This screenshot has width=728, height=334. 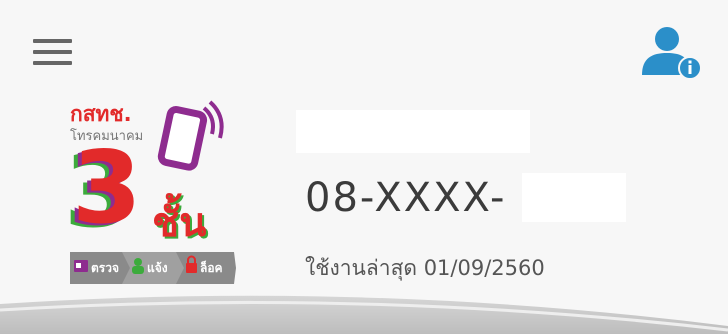 What do you see at coordinates (406, 198) in the screenshot?
I see `phone-number: 08-XXXX-` at bounding box center [406, 198].